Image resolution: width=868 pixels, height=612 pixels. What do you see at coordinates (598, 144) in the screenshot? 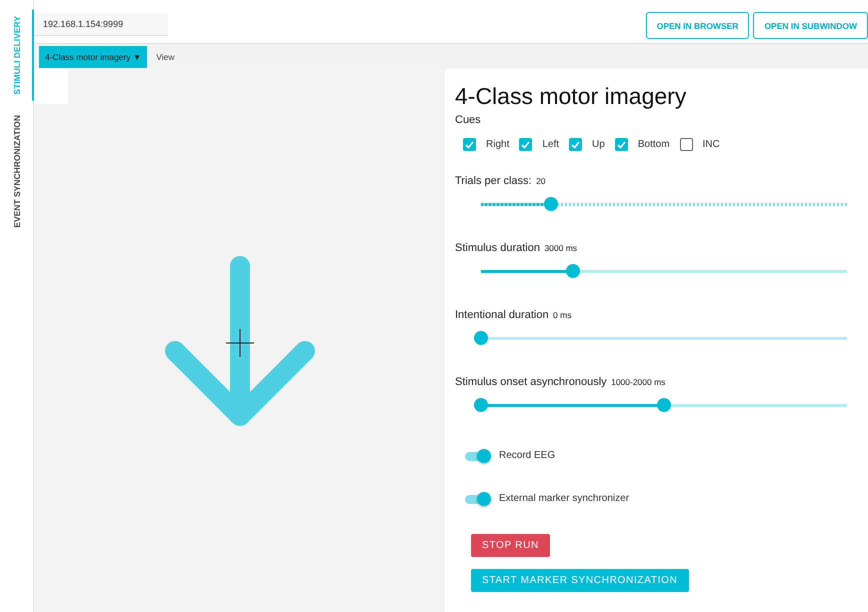
I see `checkbox-label: Up` at bounding box center [598, 144].